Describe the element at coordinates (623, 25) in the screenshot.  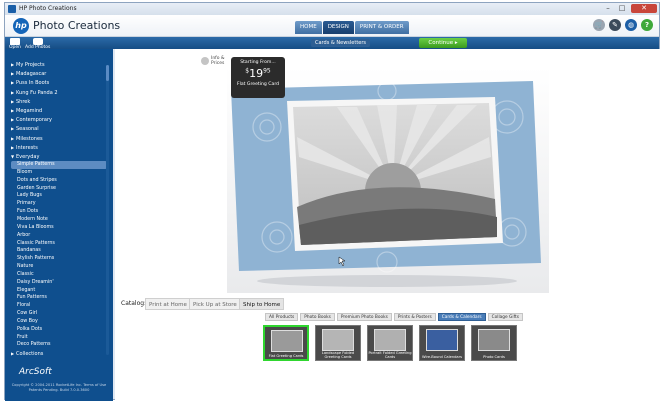
I see `header-icons: 🛒 ✎ ◍?` at that location.